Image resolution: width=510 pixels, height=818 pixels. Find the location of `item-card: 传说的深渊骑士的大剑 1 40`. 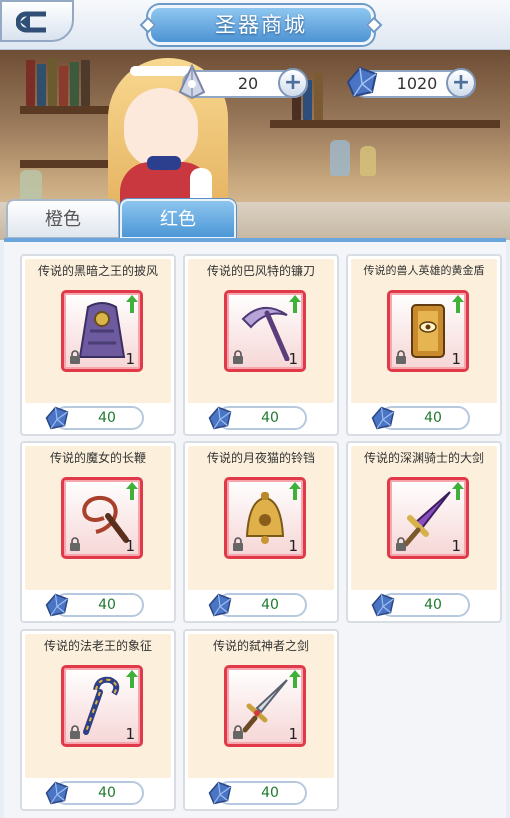

item-card: 传说的深渊骑士的大剑 1 40 is located at coordinates (424, 532).